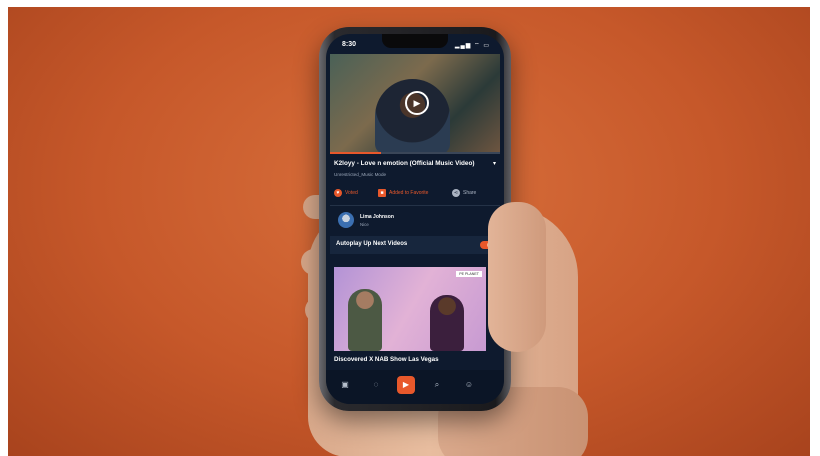 Image resolution: width=820 pixels, height=456 pixels. I want to click on next-video-thumbnail: PE PLANET, so click(410, 309).